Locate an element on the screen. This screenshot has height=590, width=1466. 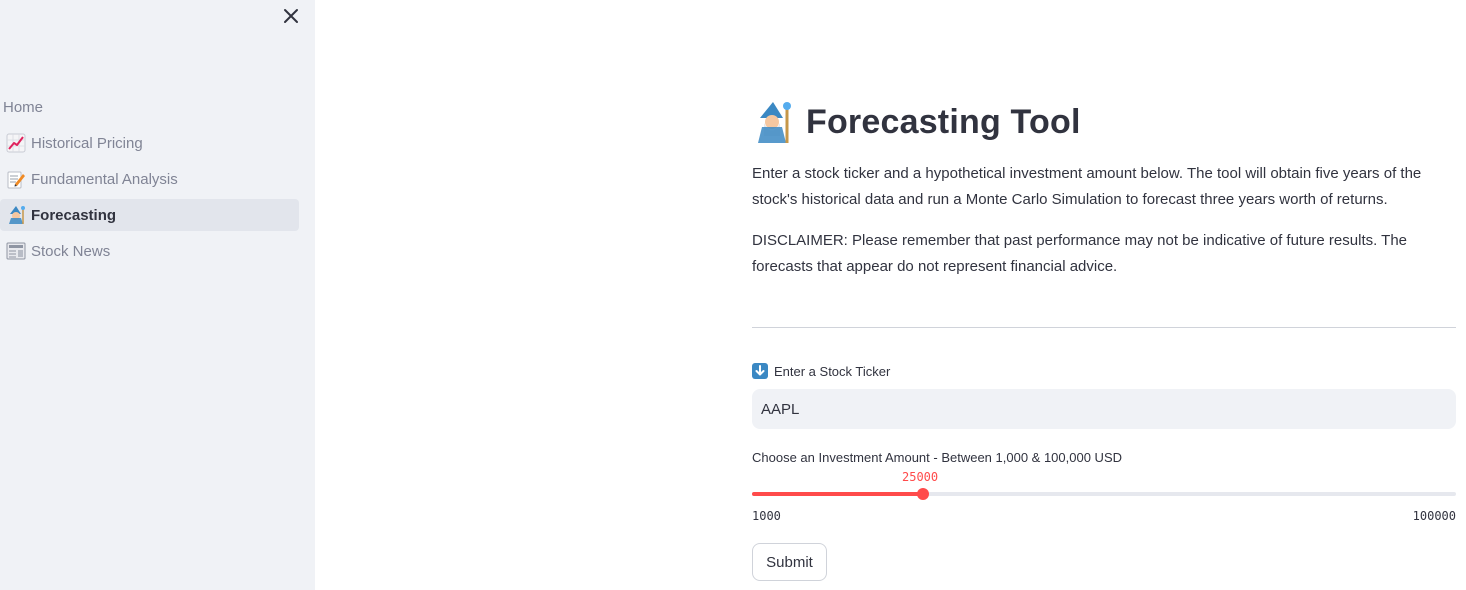
page-header: Forecasting Tool is located at coordinates (916, 122).